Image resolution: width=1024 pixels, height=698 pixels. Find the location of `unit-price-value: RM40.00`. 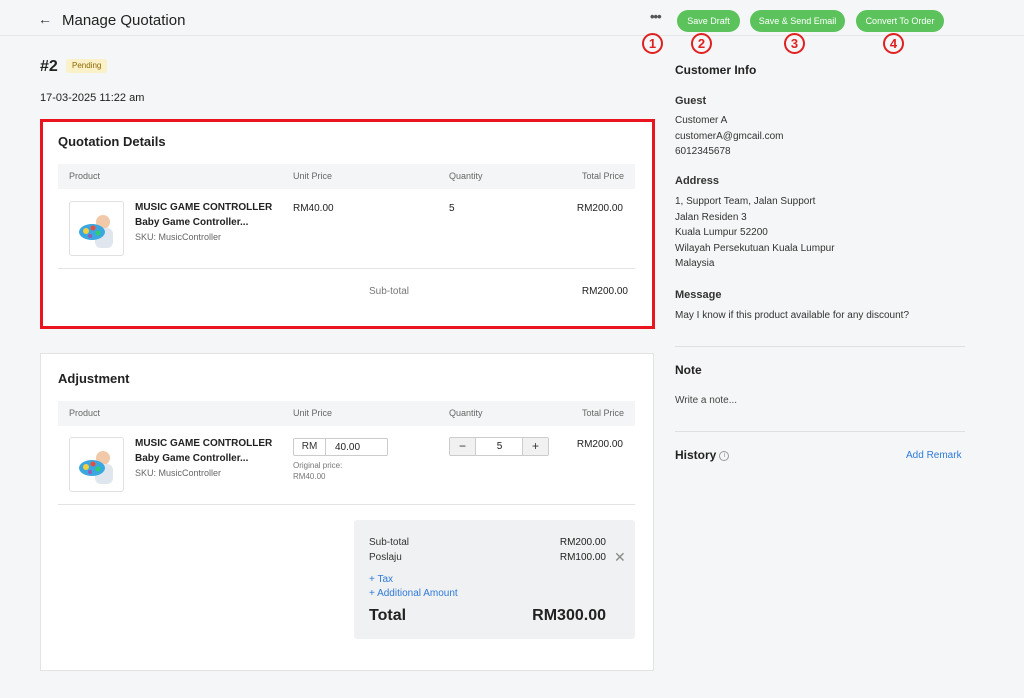

unit-price-value: RM40.00 is located at coordinates (313, 208).